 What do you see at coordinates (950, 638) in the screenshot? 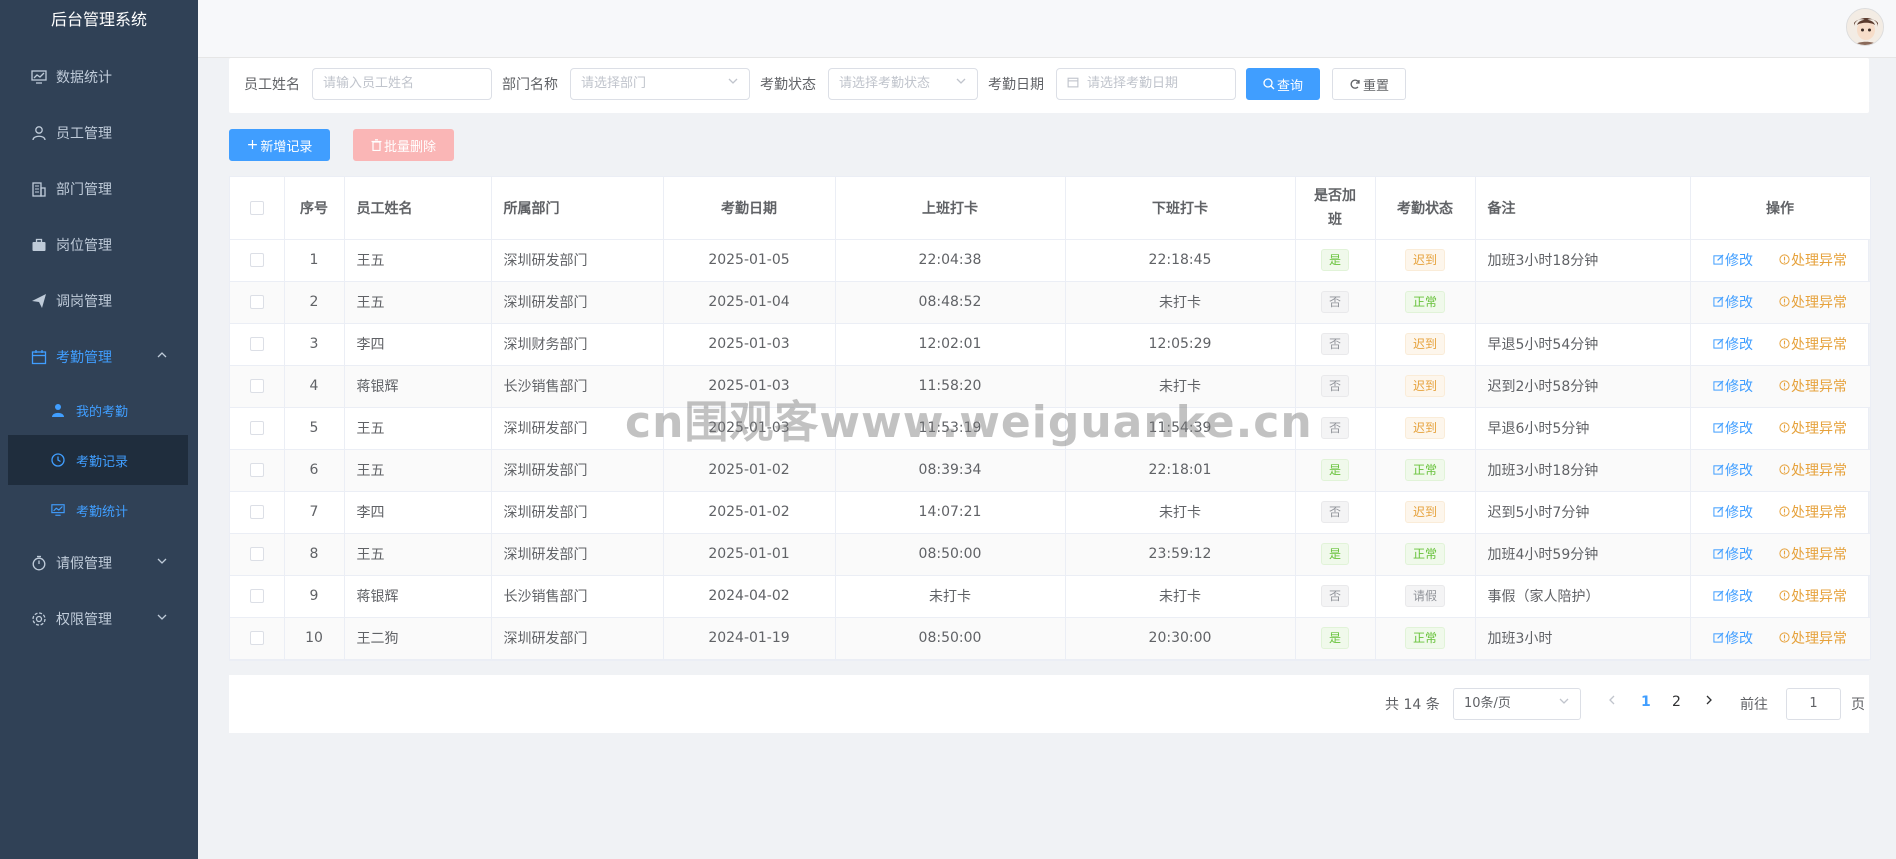
I see `cell-checkin: 08:50:00` at bounding box center [950, 638].